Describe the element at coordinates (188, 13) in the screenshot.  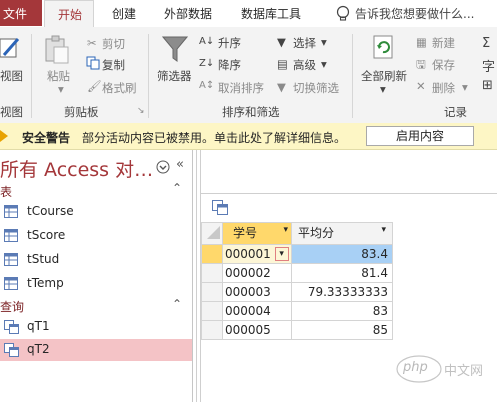
I see `tab-external-data: 外部数据` at that location.